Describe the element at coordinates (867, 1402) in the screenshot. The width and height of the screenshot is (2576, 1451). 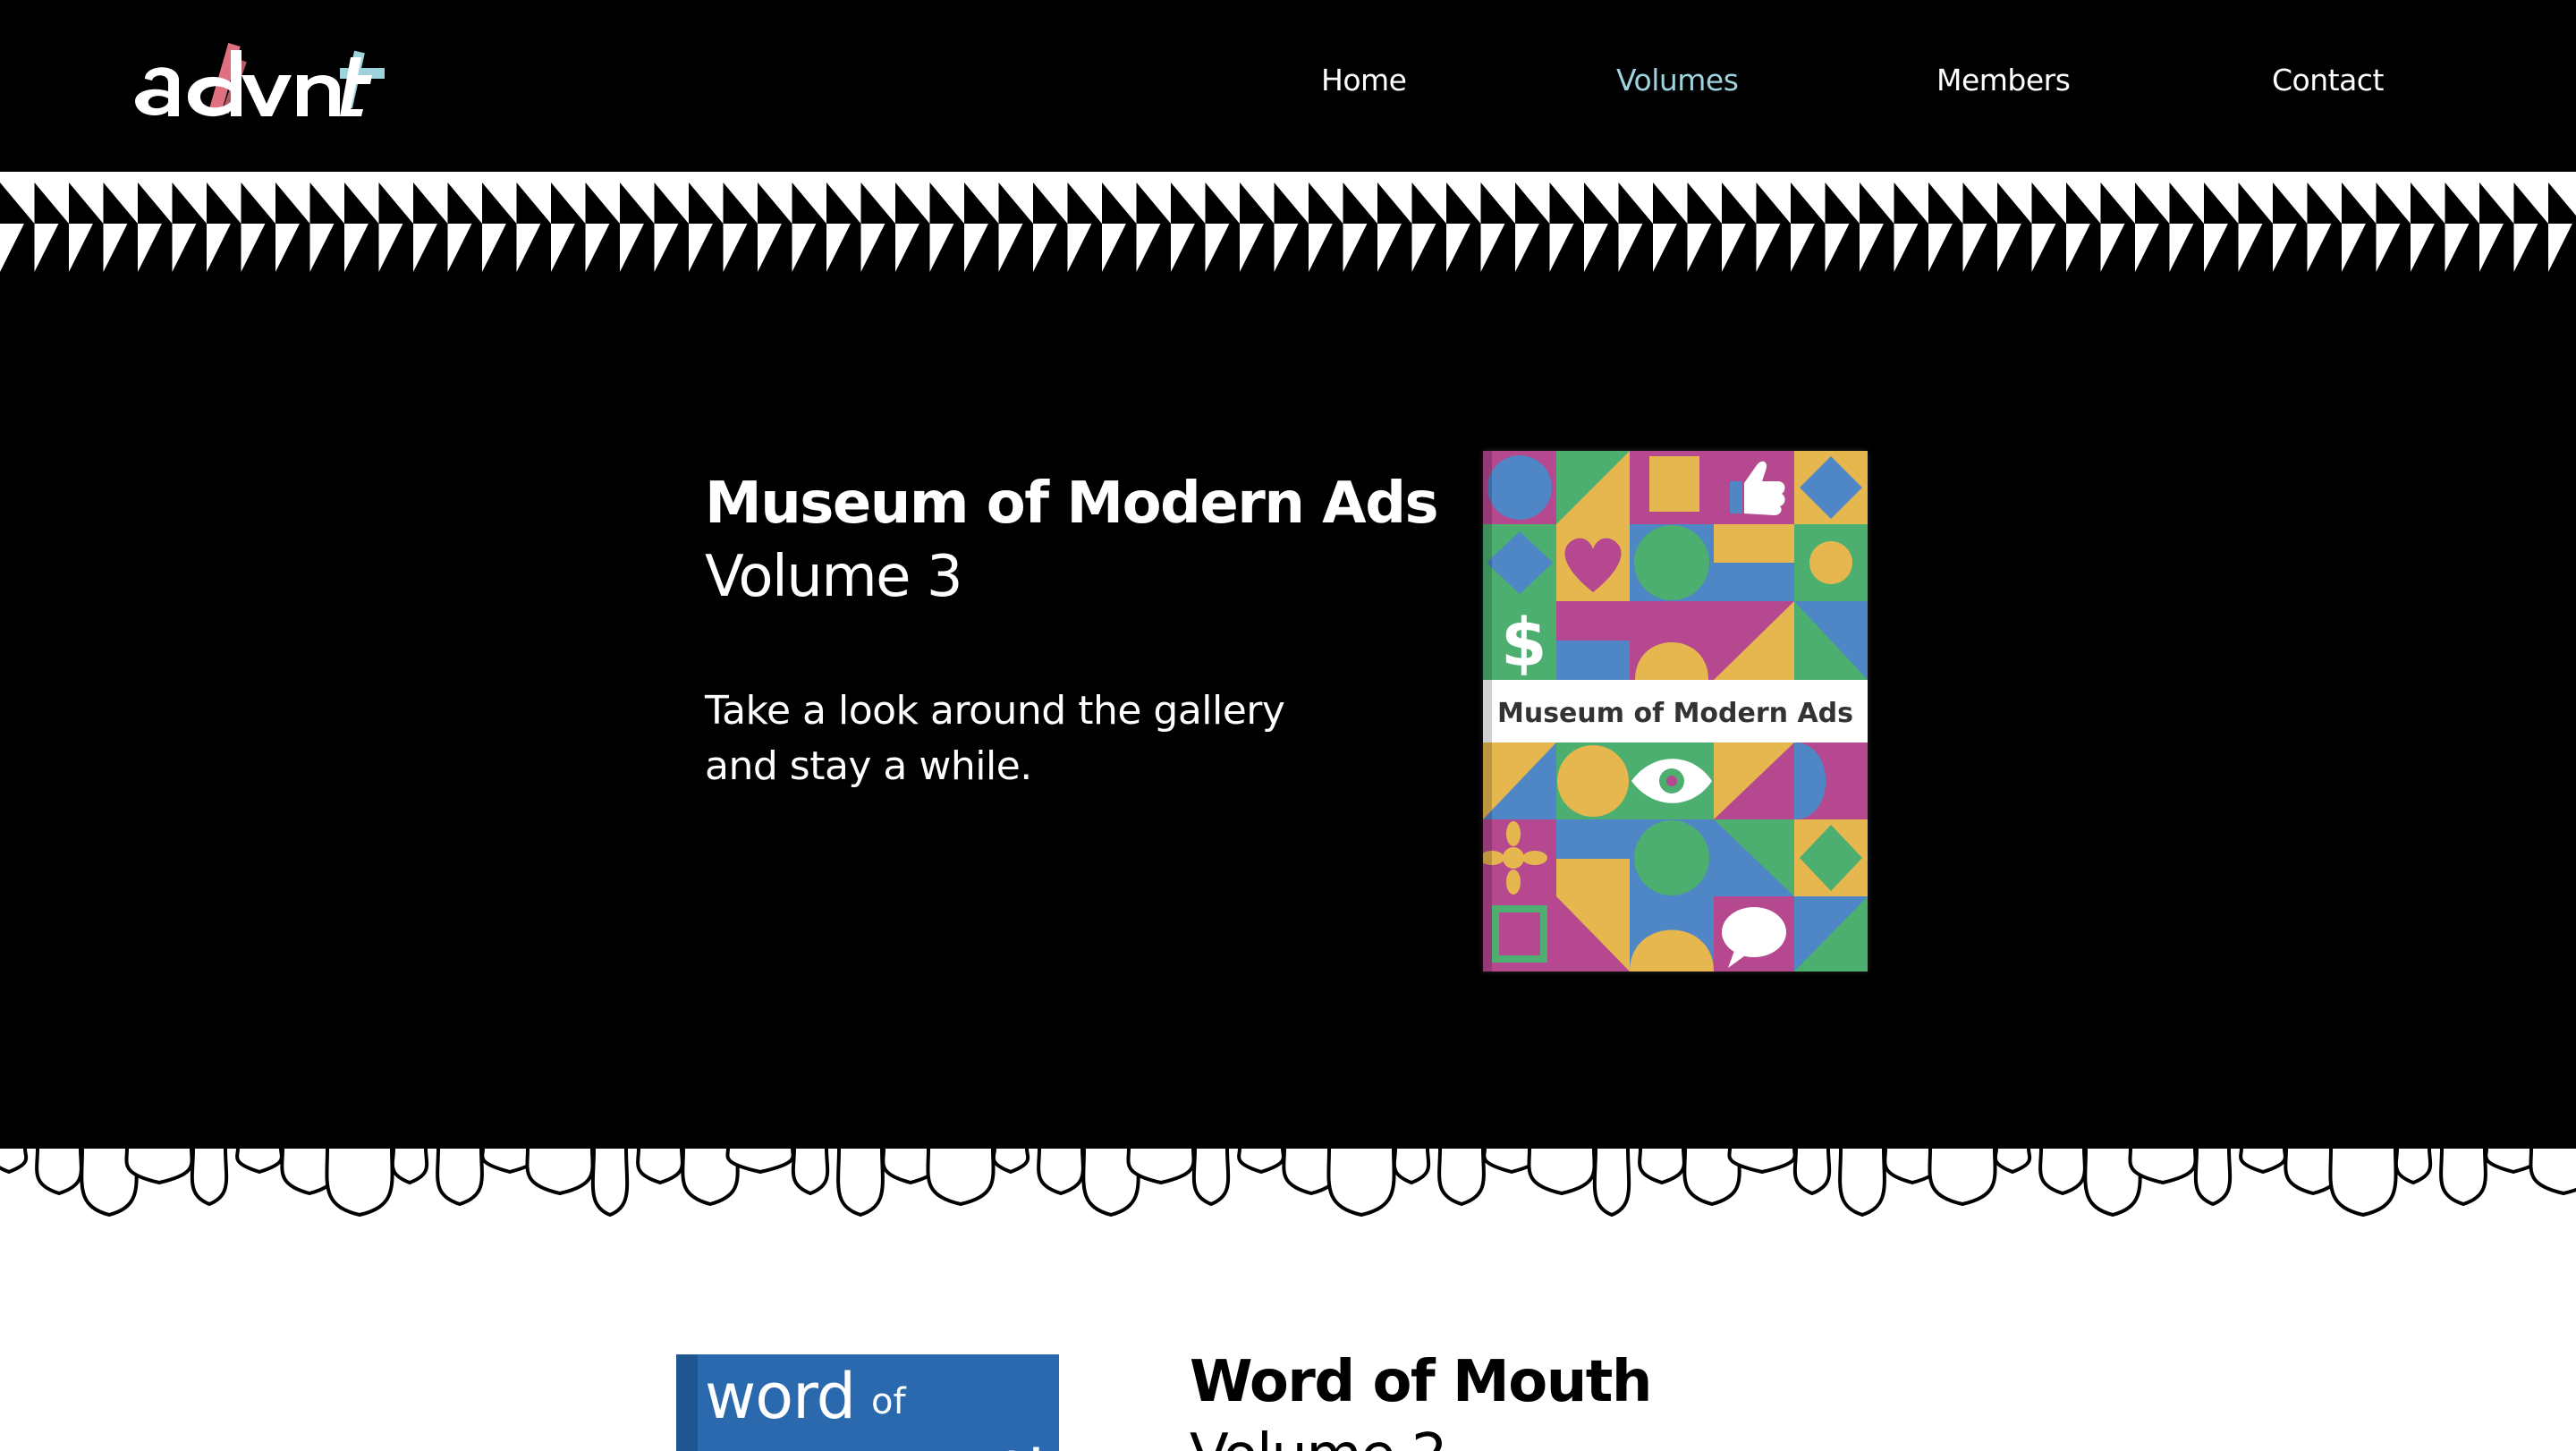
I see `word-of-mouth-book-cover: word of mouth` at that location.